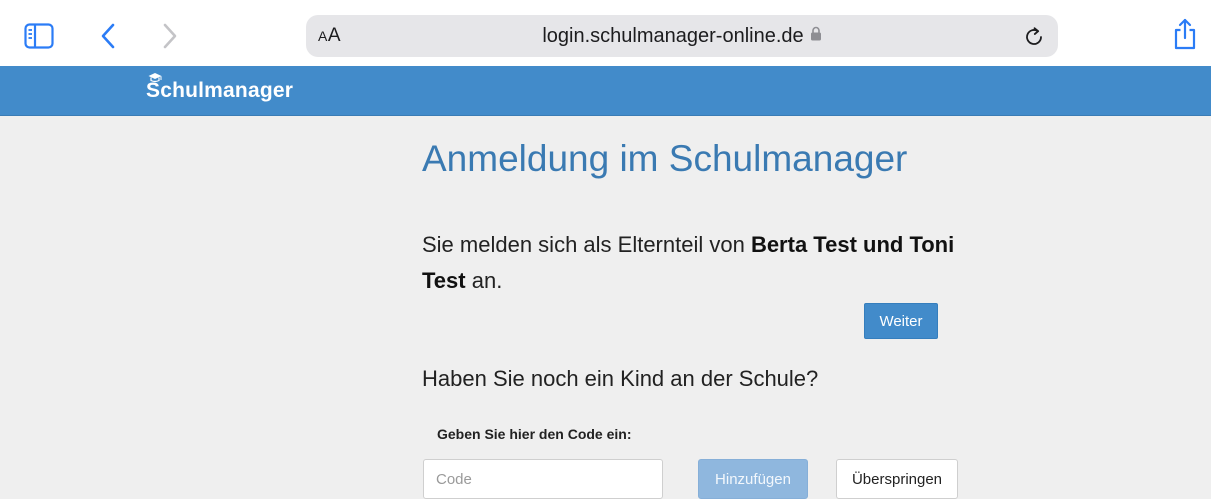 The width and height of the screenshot is (1211, 499). I want to click on add-button: Hinzufügen, so click(753, 479).